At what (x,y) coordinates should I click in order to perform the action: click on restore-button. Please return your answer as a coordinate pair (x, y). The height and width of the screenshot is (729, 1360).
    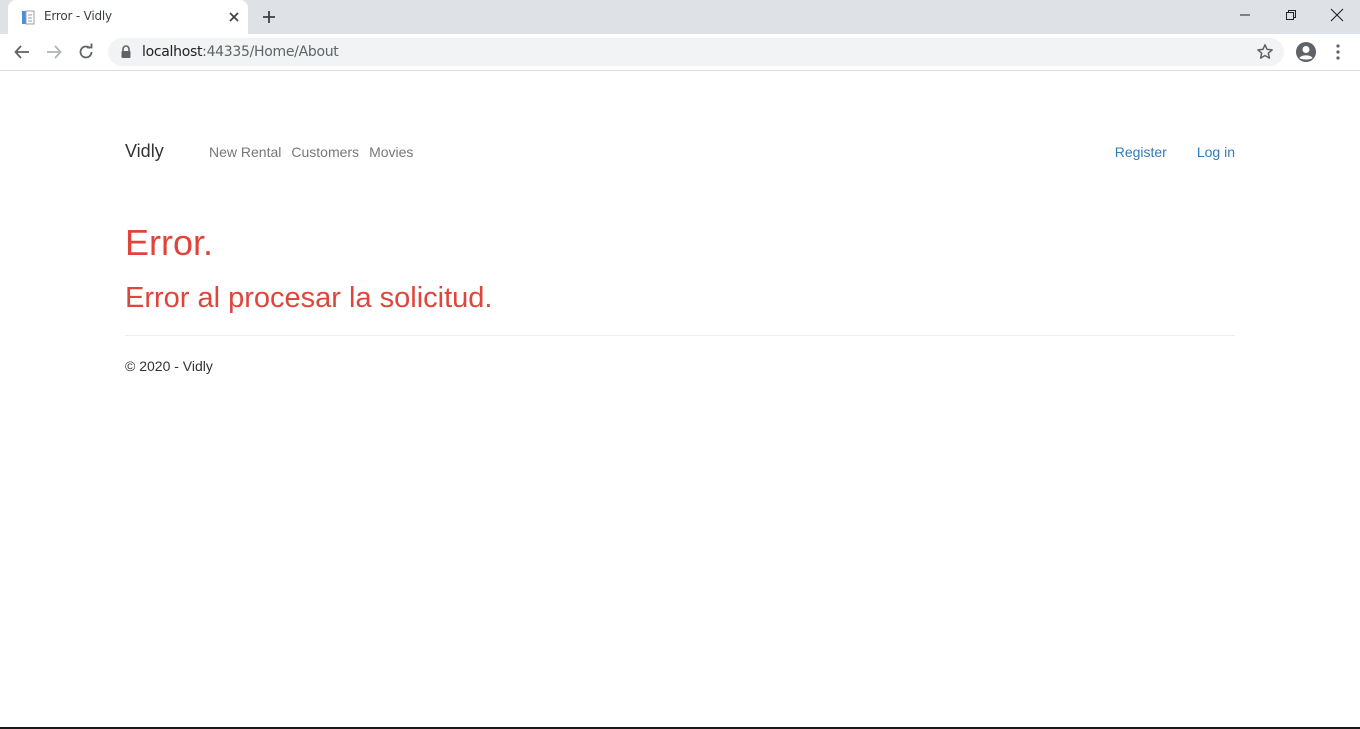
    Looking at the image, I should click on (1291, 15).